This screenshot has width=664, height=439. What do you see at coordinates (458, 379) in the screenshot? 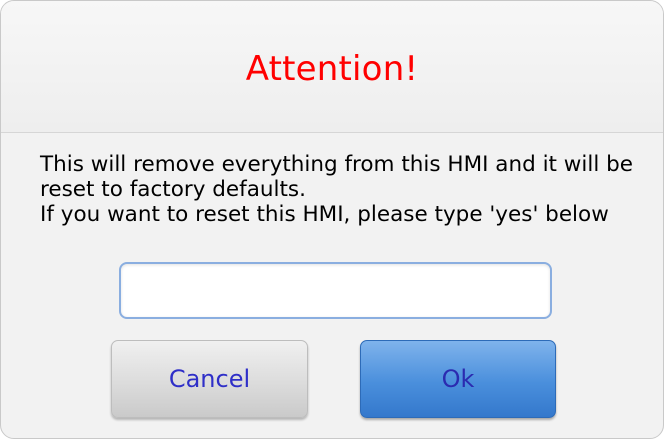
I see `ok-button: Ok` at bounding box center [458, 379].